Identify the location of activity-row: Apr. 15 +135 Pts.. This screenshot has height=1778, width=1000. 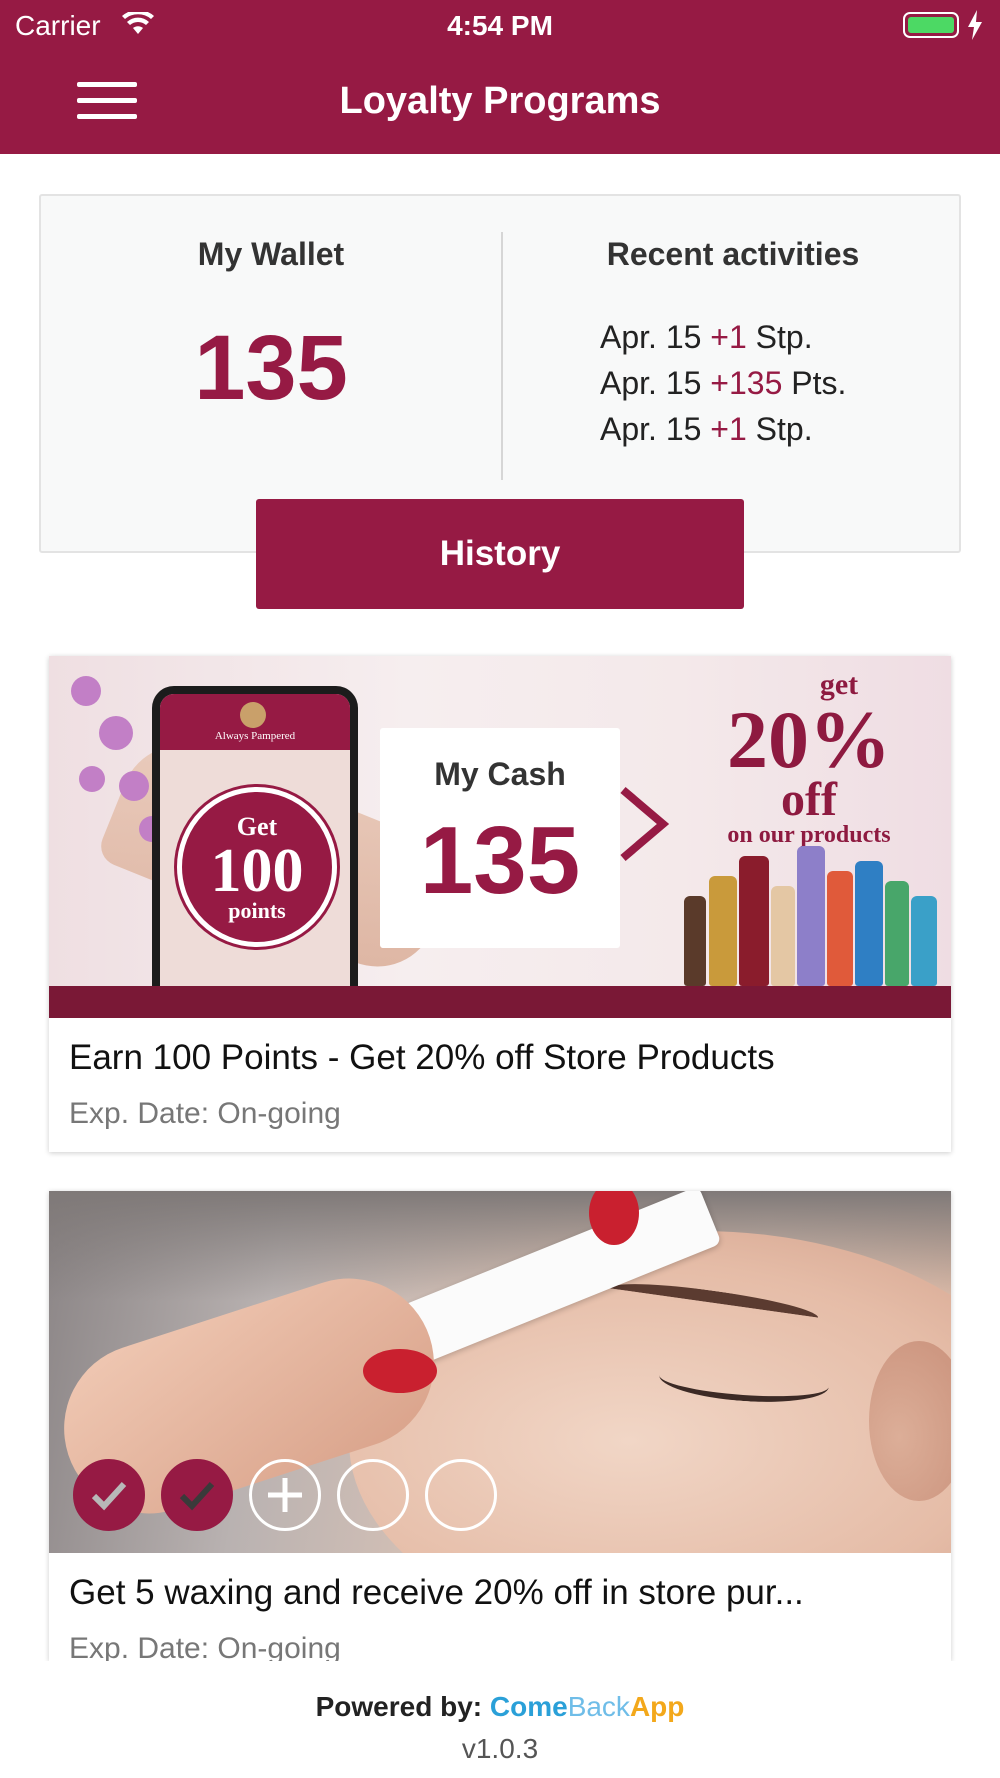
(770, 383).